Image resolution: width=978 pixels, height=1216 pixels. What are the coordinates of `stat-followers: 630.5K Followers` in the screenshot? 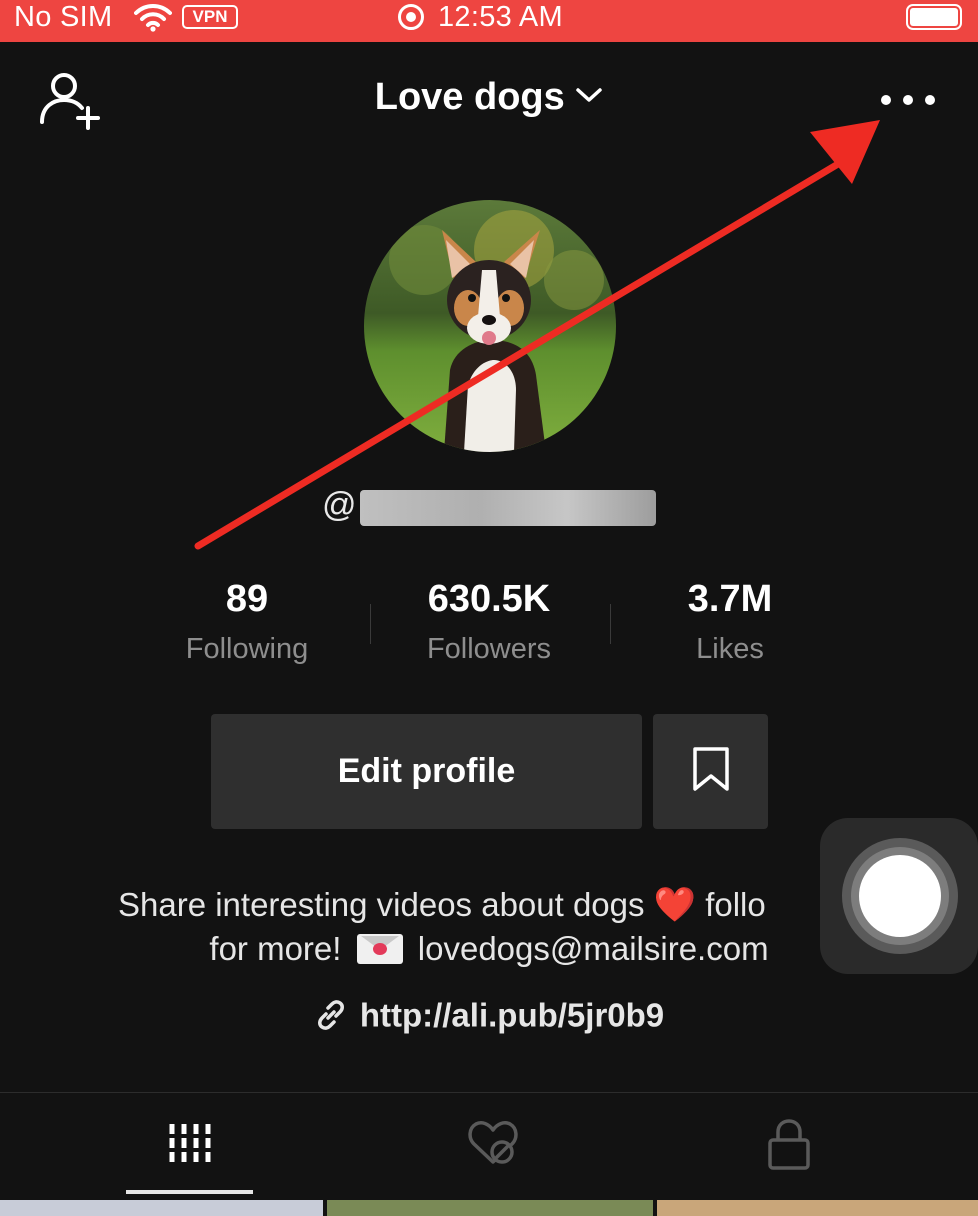 It's located at (489, 622).